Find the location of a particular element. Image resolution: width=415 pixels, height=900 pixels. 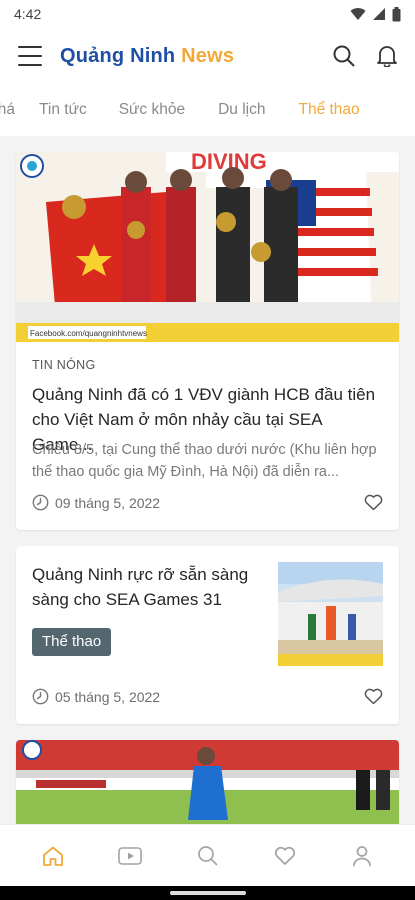

nav-home is located at coordinates (53, 856).